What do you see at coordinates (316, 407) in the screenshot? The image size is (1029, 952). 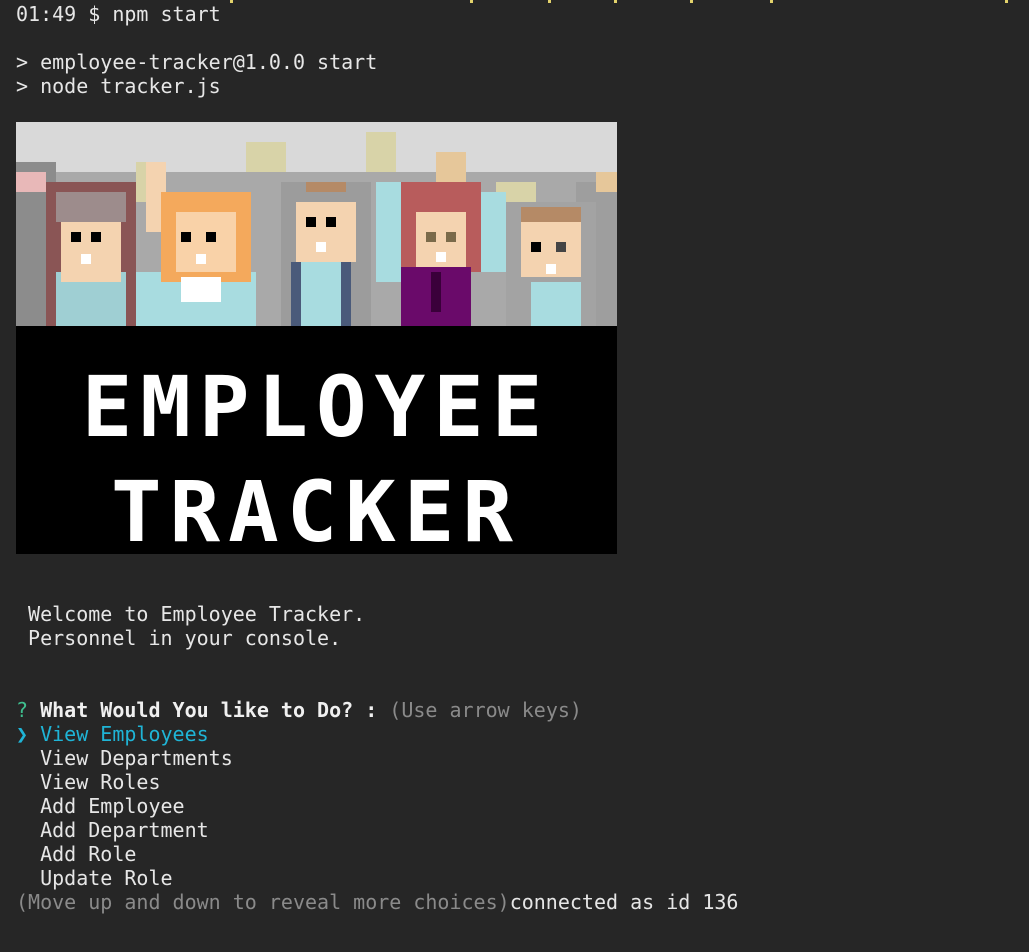 I see `banner-title-line-1: EMPLOYEE` at bounding box center [316, 407].